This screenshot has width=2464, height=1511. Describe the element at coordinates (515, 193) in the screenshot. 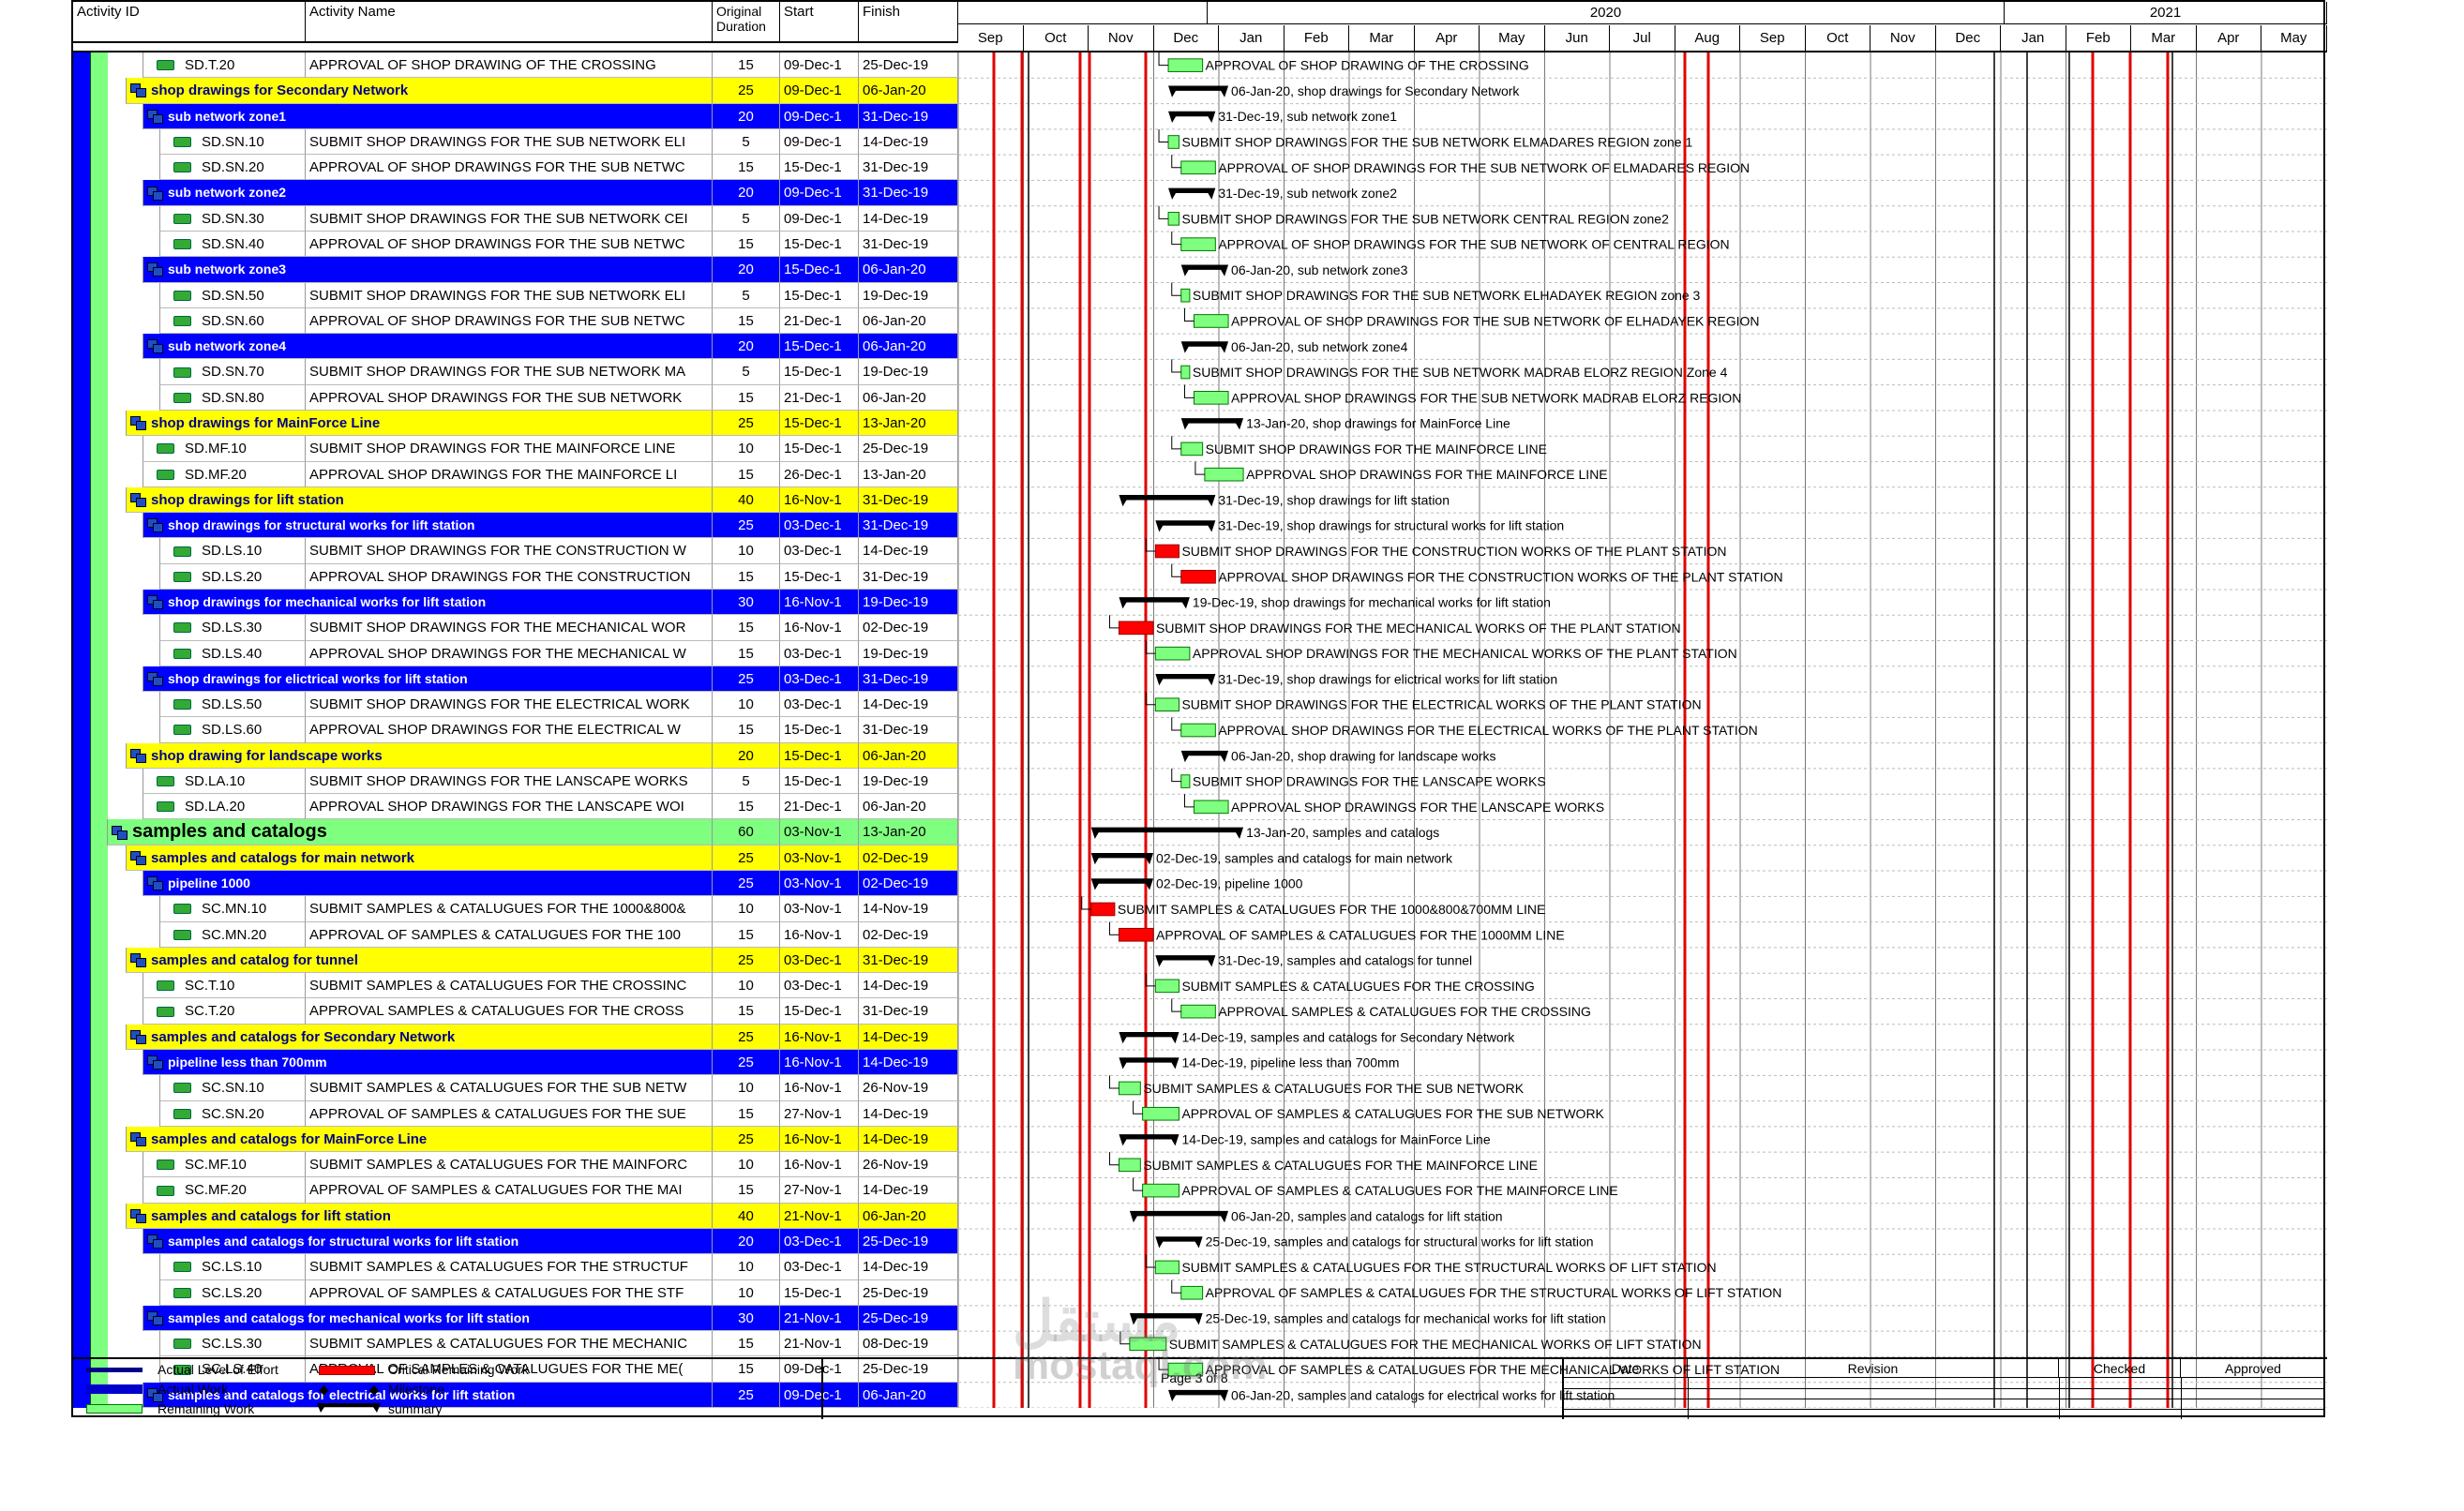

I see `wbs-row: sub network zone2 20 09-Dec-1 31-Dec-19` at that location.